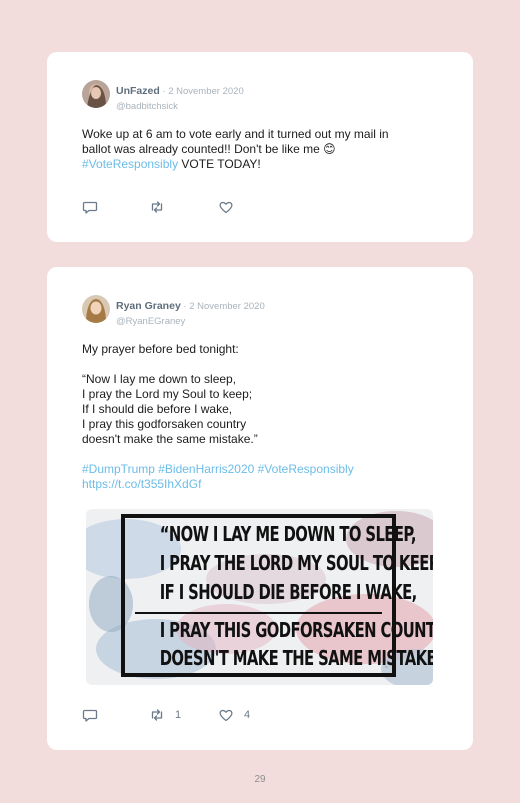 The height and width of the screenshot is (803, 520). I want to click on poem-line: doesn't make the same mistake.”, so click(170, 439).